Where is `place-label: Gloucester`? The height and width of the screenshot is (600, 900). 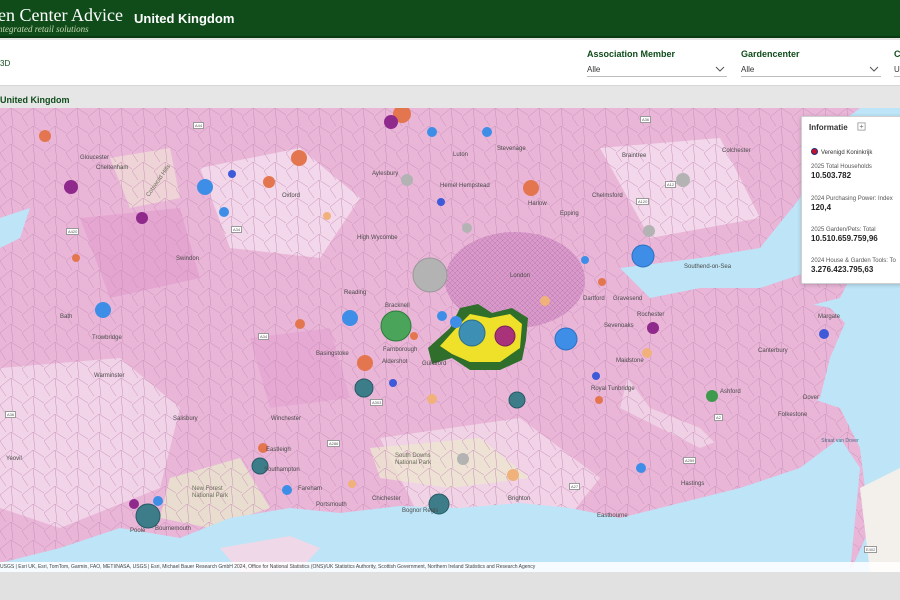 place-label: Gloucester is located at coordinates (95, 158).